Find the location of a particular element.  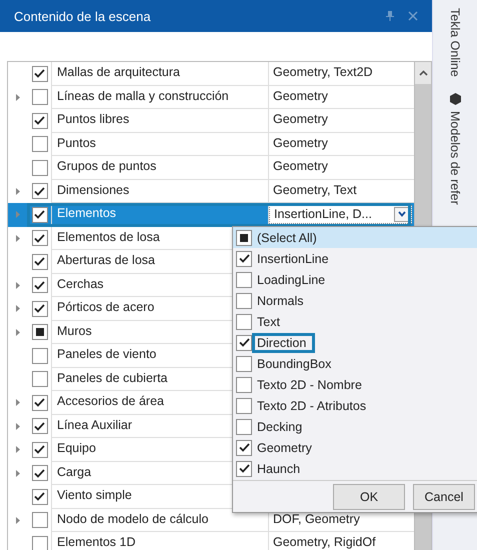

layer-name: Líneas de malla y construcción is located at coordinates (142, 95).